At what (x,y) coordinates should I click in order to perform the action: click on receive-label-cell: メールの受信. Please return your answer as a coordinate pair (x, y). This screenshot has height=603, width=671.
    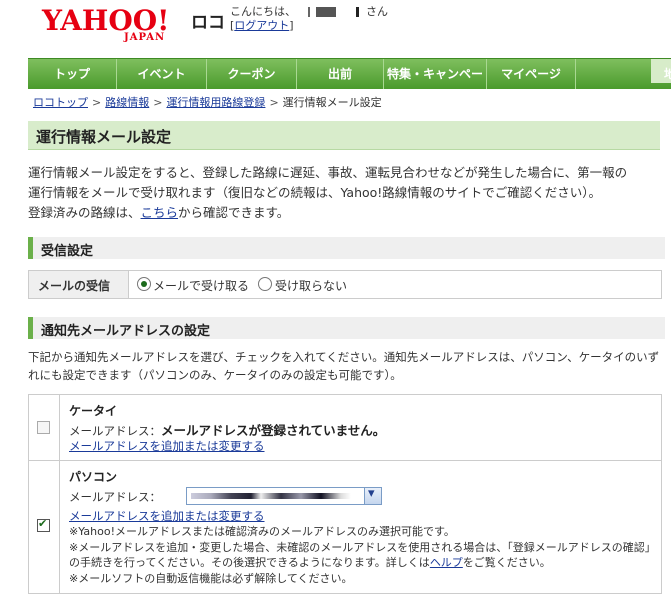
    Looking at the image, I should click on (79, 284).